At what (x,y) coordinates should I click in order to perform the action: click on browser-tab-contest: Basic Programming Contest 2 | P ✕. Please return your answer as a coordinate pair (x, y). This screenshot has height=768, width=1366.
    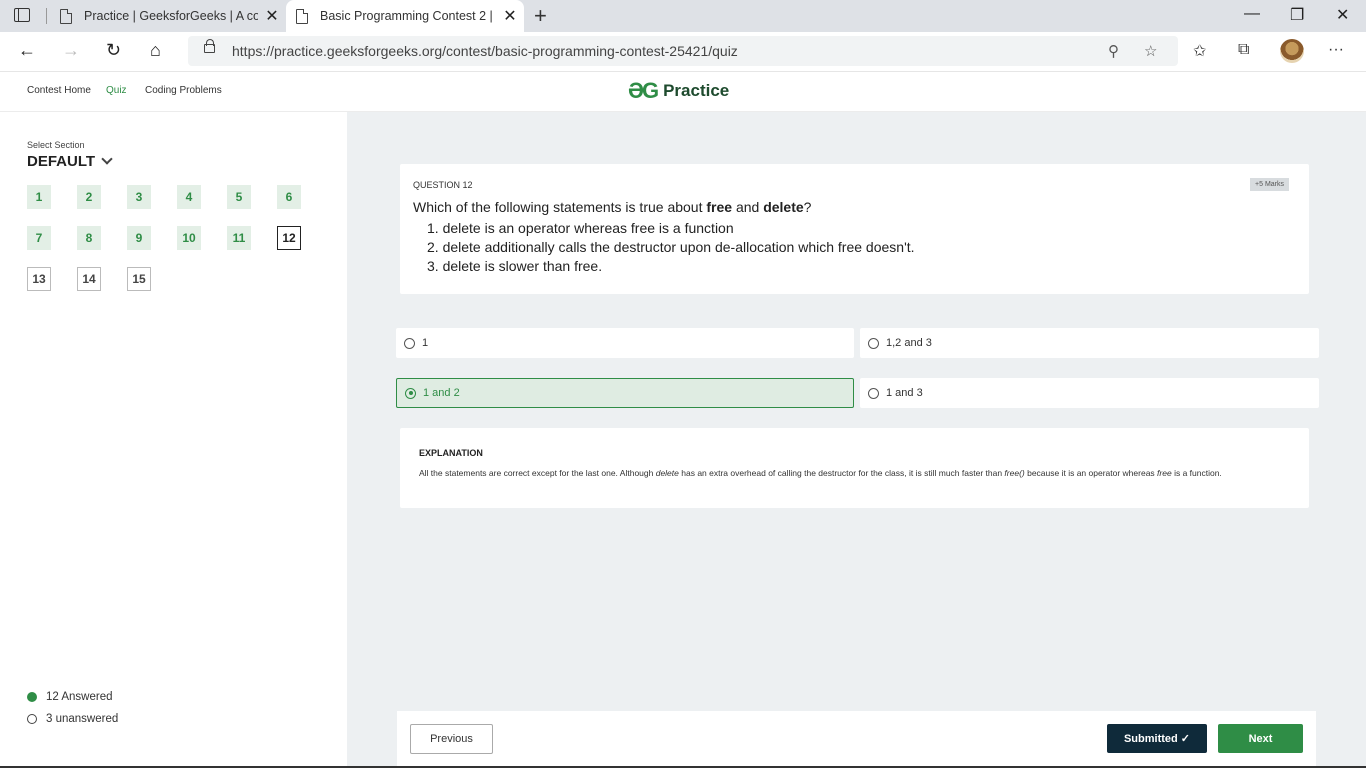
    Looking at the image, I should click on (405, 16).